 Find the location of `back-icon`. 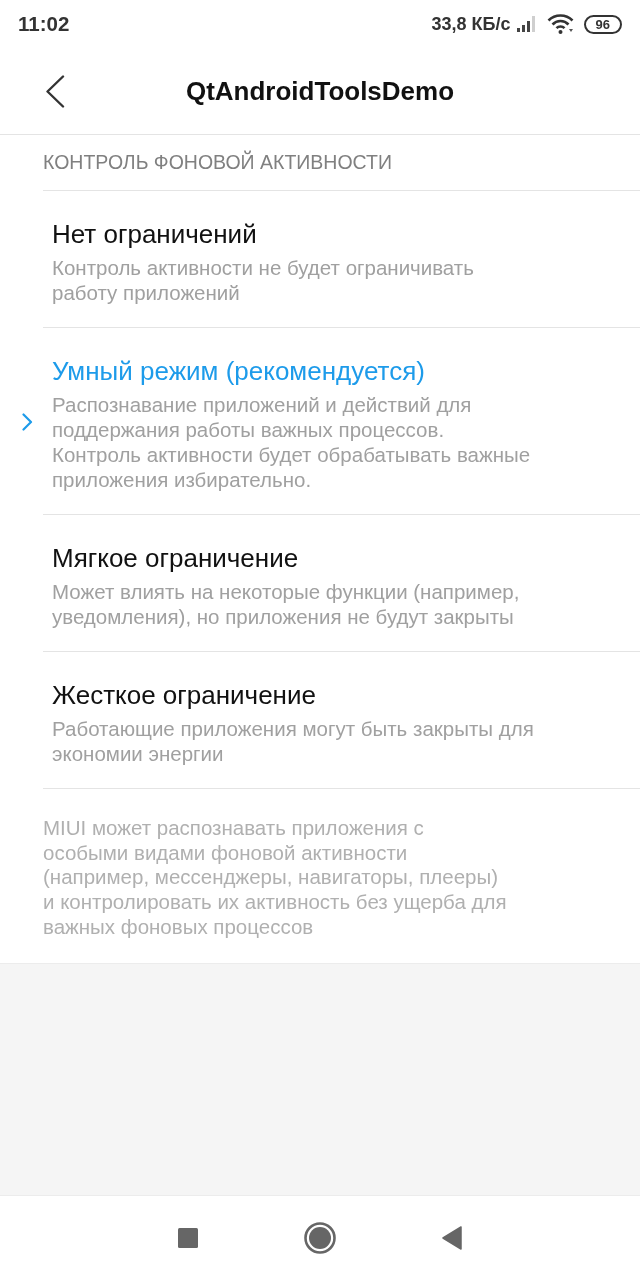

back-icon is located at coordinates (55, 91).